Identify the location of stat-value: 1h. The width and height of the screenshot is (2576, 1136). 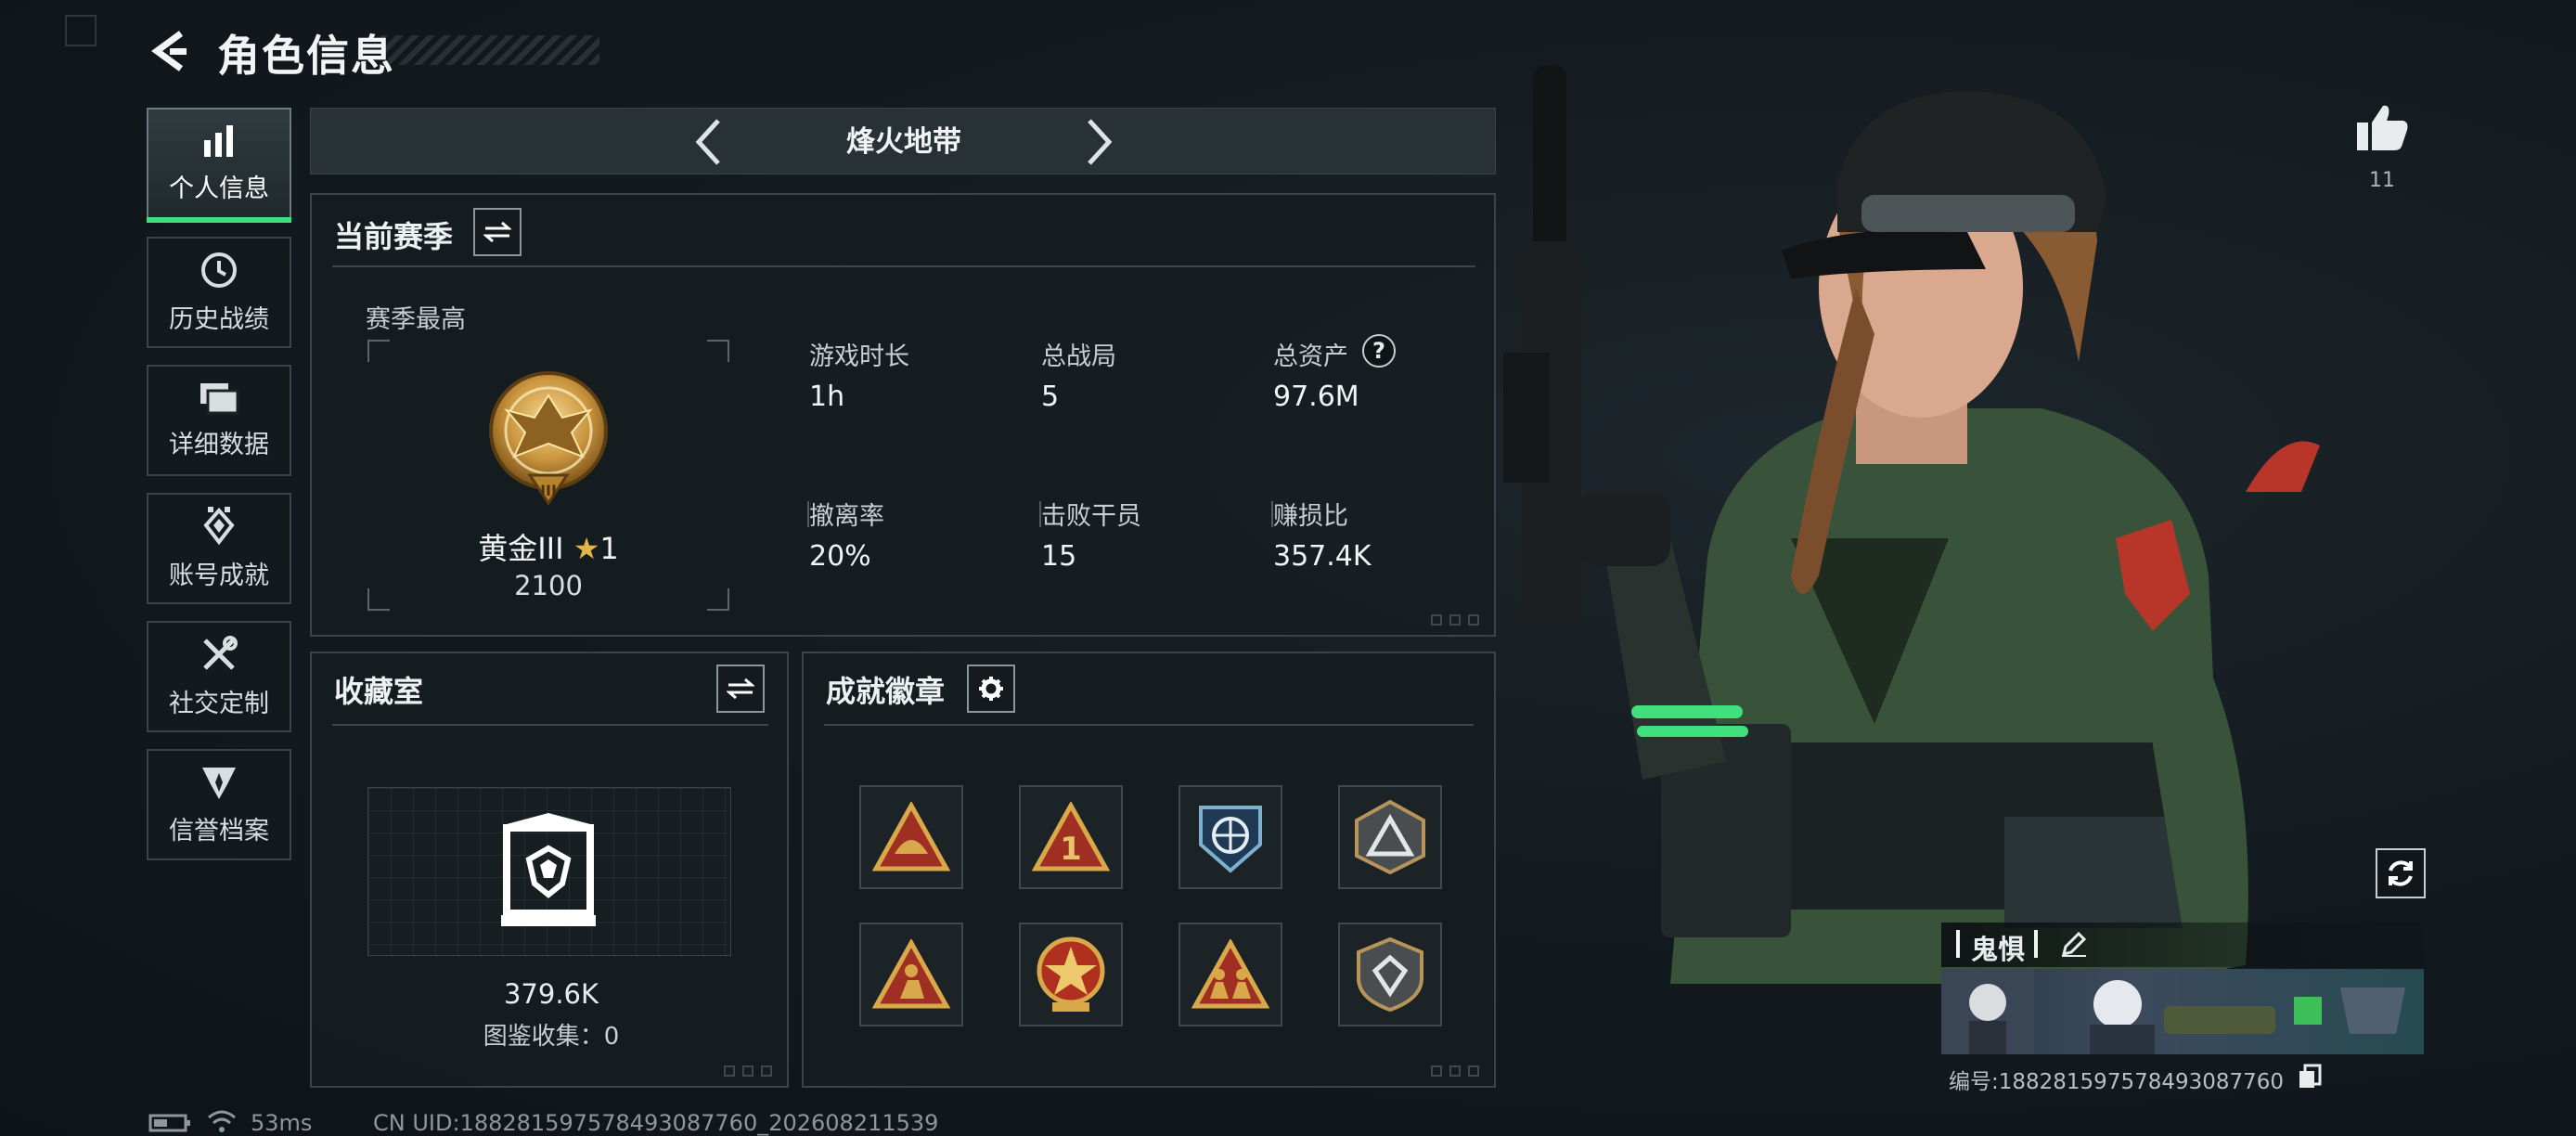
(827, 397).